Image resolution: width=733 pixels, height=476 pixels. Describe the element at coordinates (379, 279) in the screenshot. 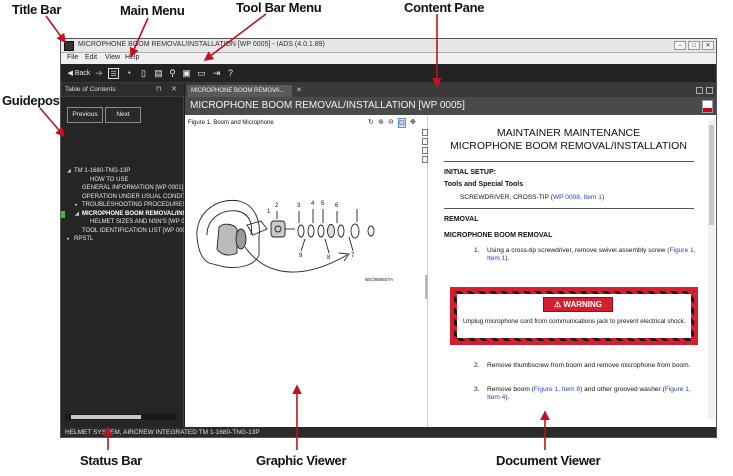

I see `figure-code: NEO0805STA` at that location.